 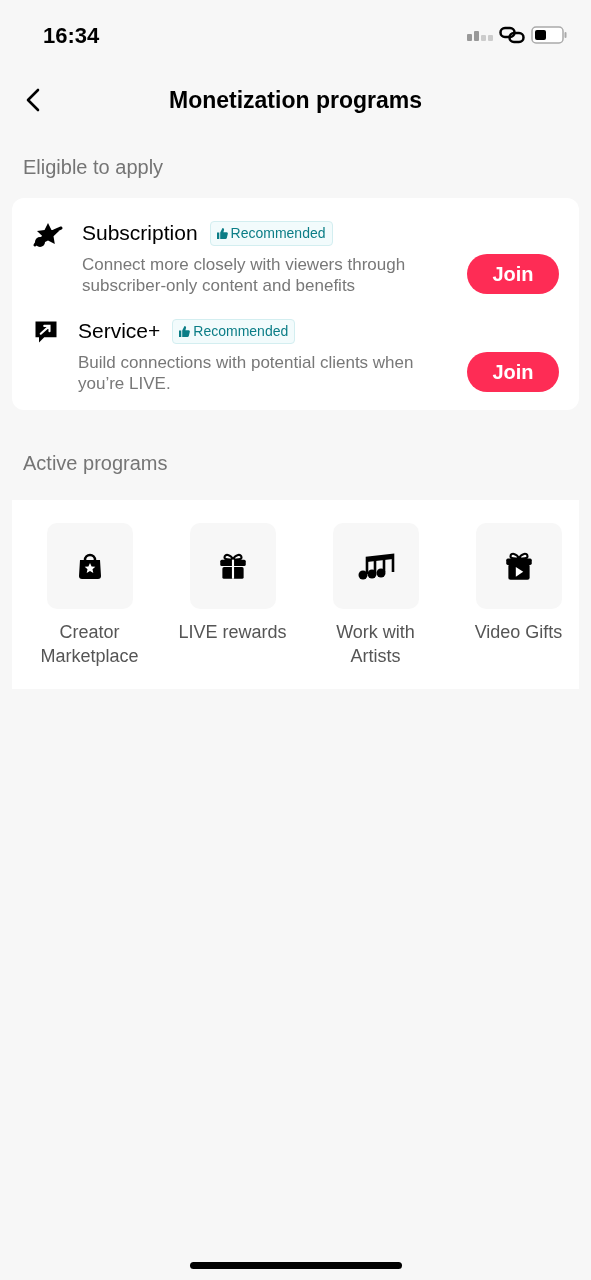 What do you see at coordinates (512, 35) in the screenshot?
I see `link-icon` at bounding box center [512, 35].